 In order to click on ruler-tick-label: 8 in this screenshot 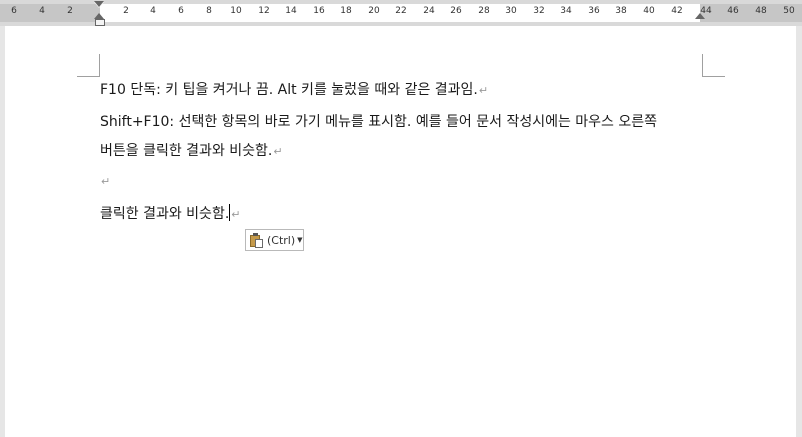, I will do `click(209, 11)`.